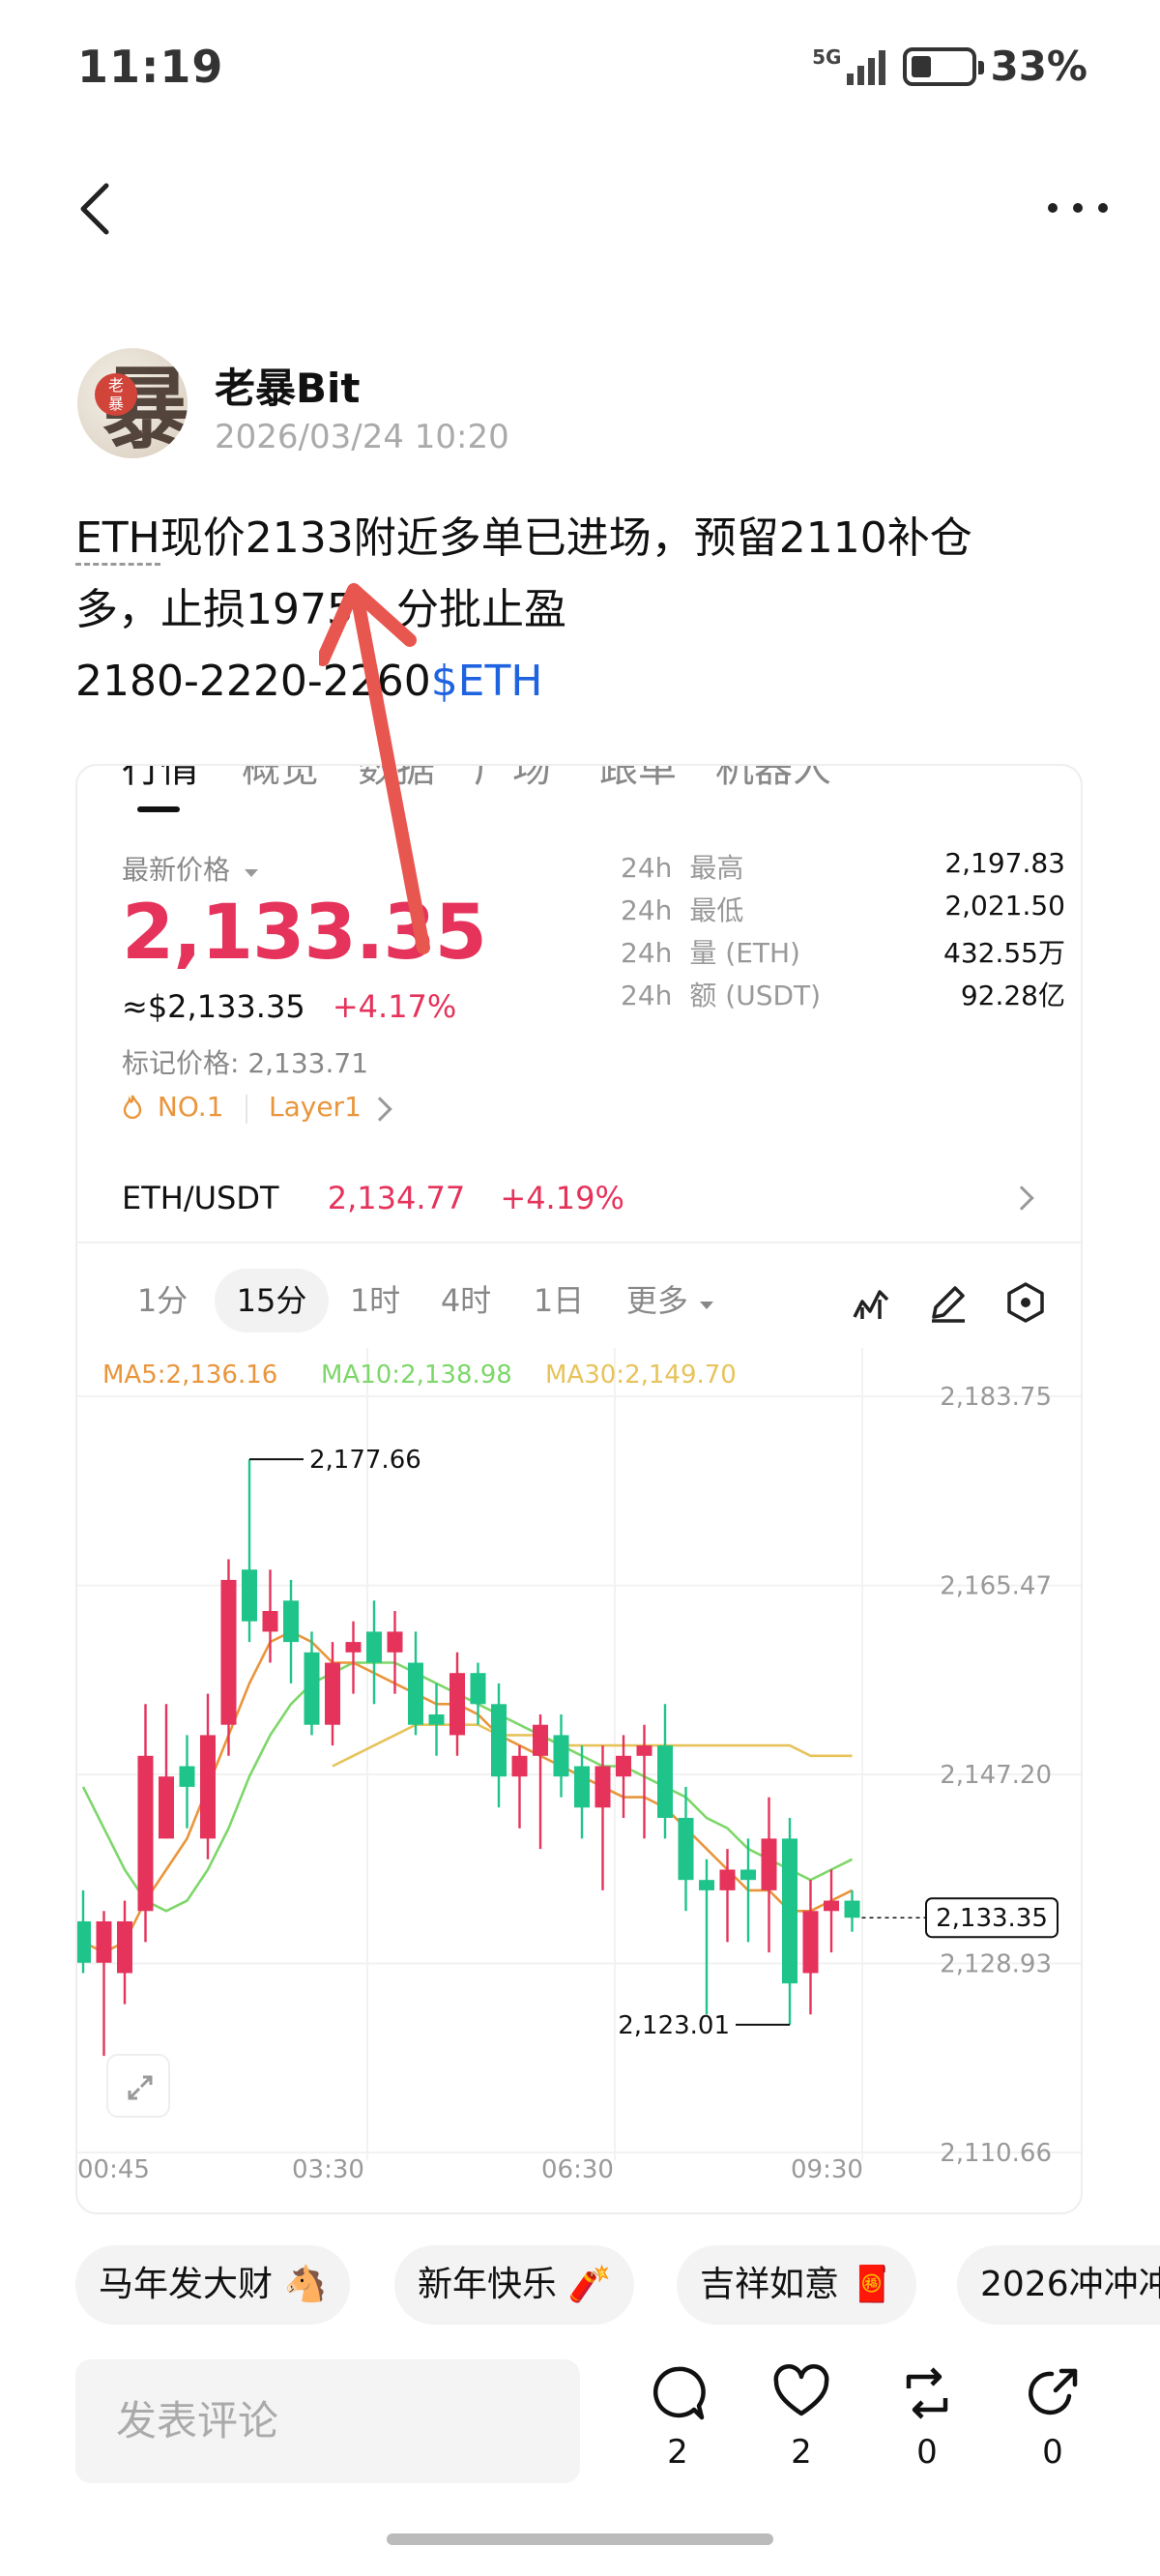  Describe the element at coordinates (214, 1006) in the screenshot. I see `usd-price: ≈$2,133.35` at that location.